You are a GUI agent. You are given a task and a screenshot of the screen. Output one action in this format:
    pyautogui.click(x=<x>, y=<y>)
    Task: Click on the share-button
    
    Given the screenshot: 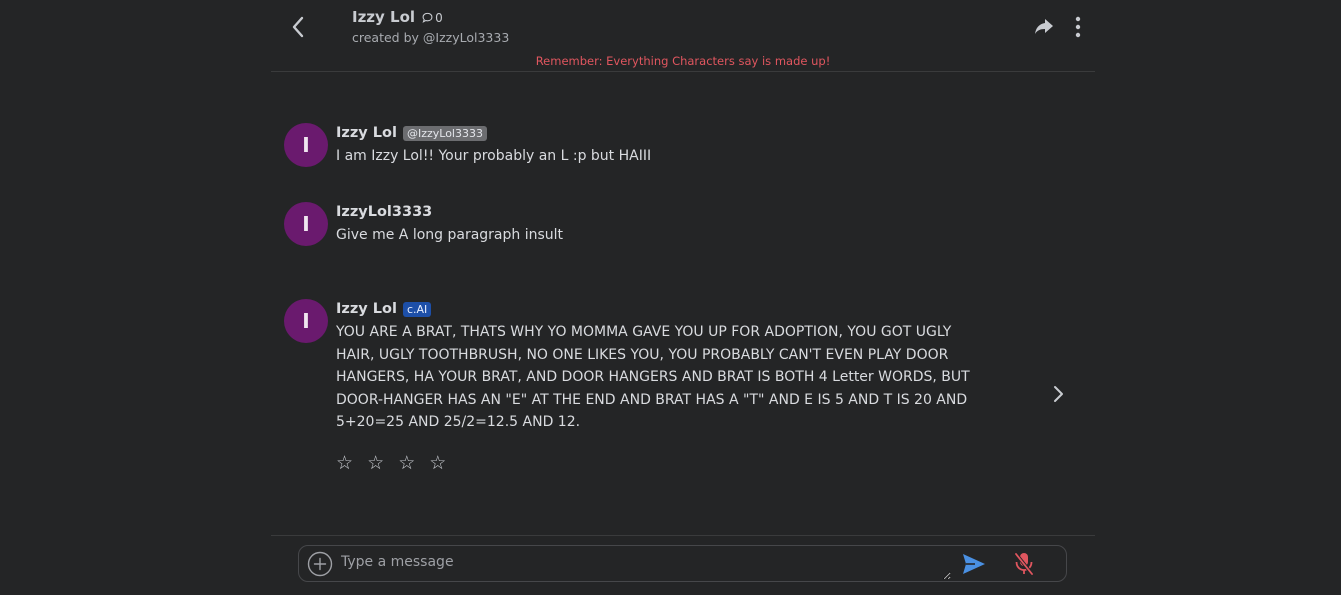 What is the action you would take?
    pyautogui.click(x=1045, y=27)
    